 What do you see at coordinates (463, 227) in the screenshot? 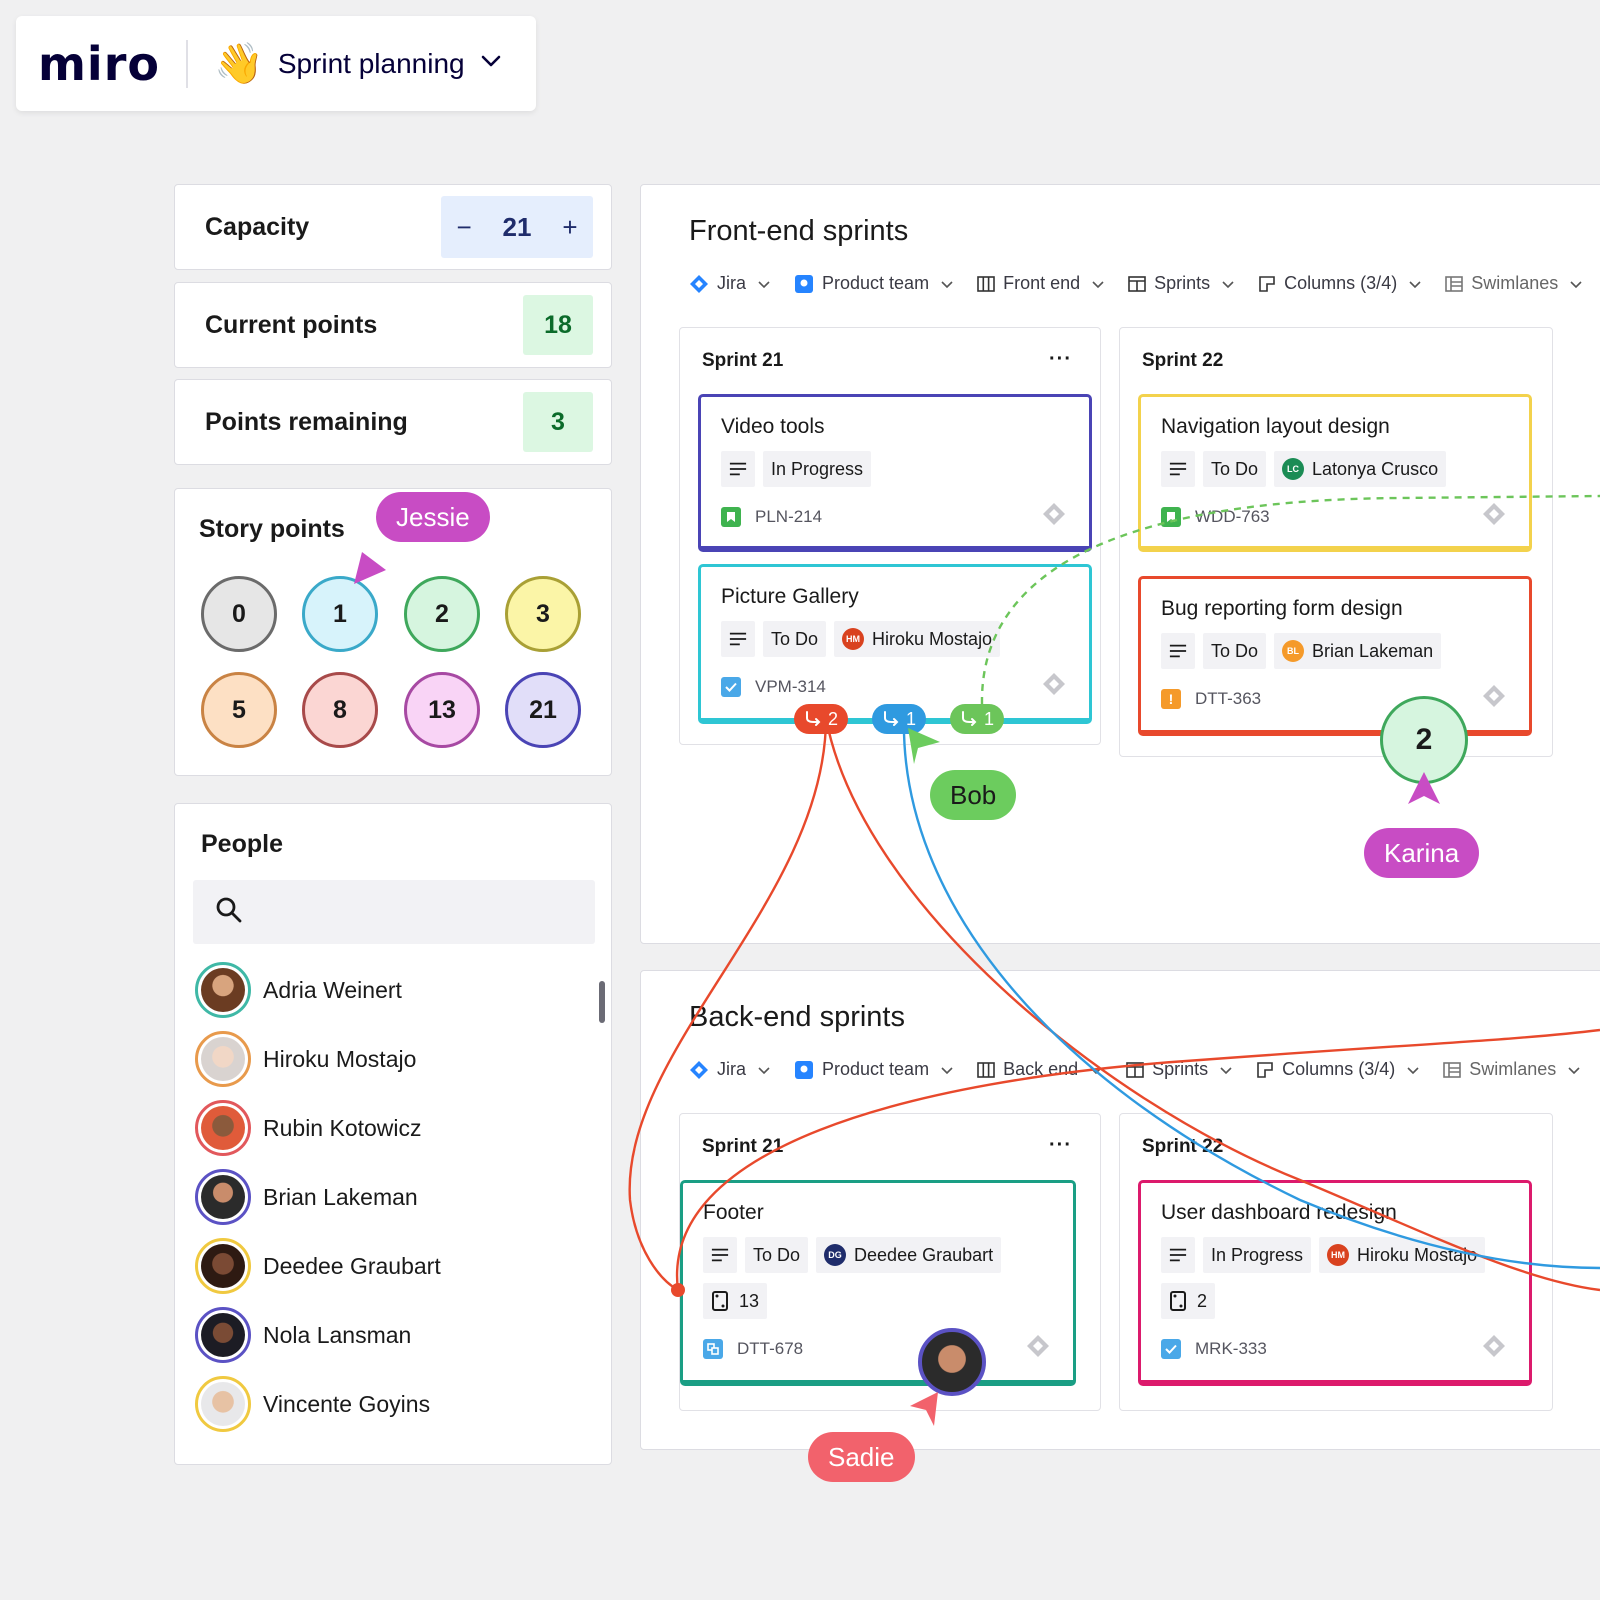
I see `decrement-button: −` at bounding box center [463, 227].